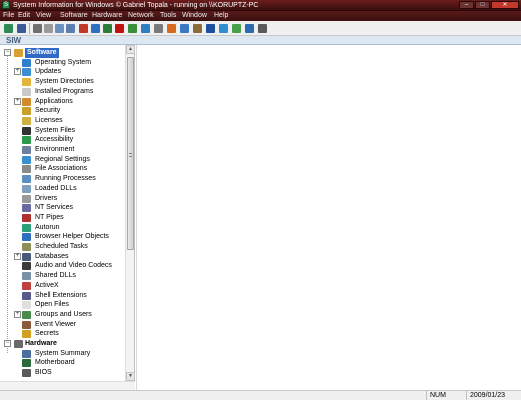  What do you see at coordinates (63, 62) in the screenshot?
I see `tree-item-label: Operating System` at bounding box center [63, 62].